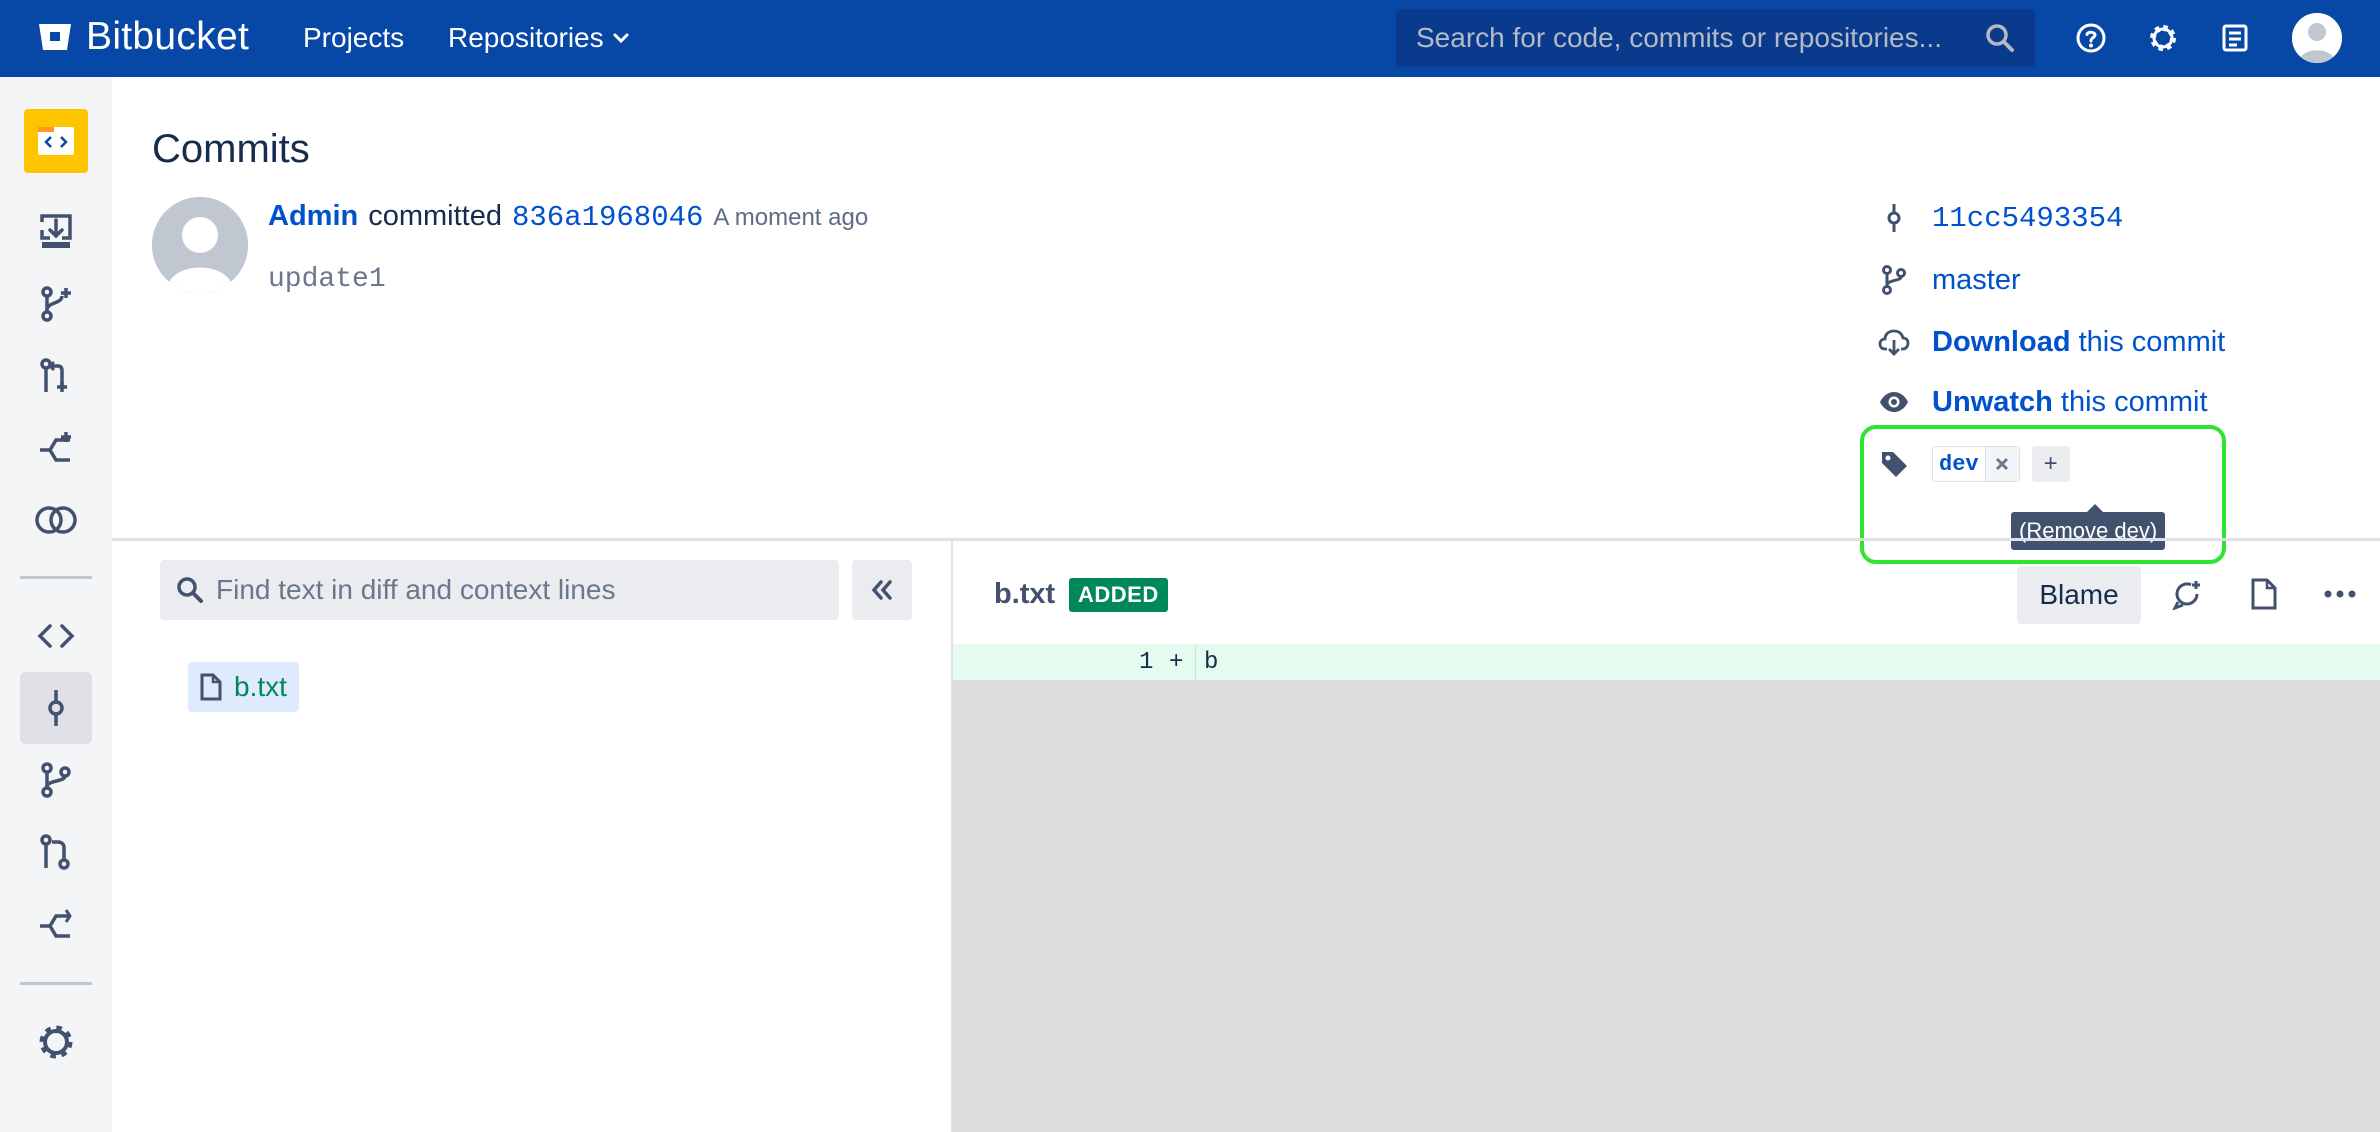 The image size is (2380, 1132). Describe the element at coordinates (1894, 402) in the screenshot. I see `eye-icon` at that location.